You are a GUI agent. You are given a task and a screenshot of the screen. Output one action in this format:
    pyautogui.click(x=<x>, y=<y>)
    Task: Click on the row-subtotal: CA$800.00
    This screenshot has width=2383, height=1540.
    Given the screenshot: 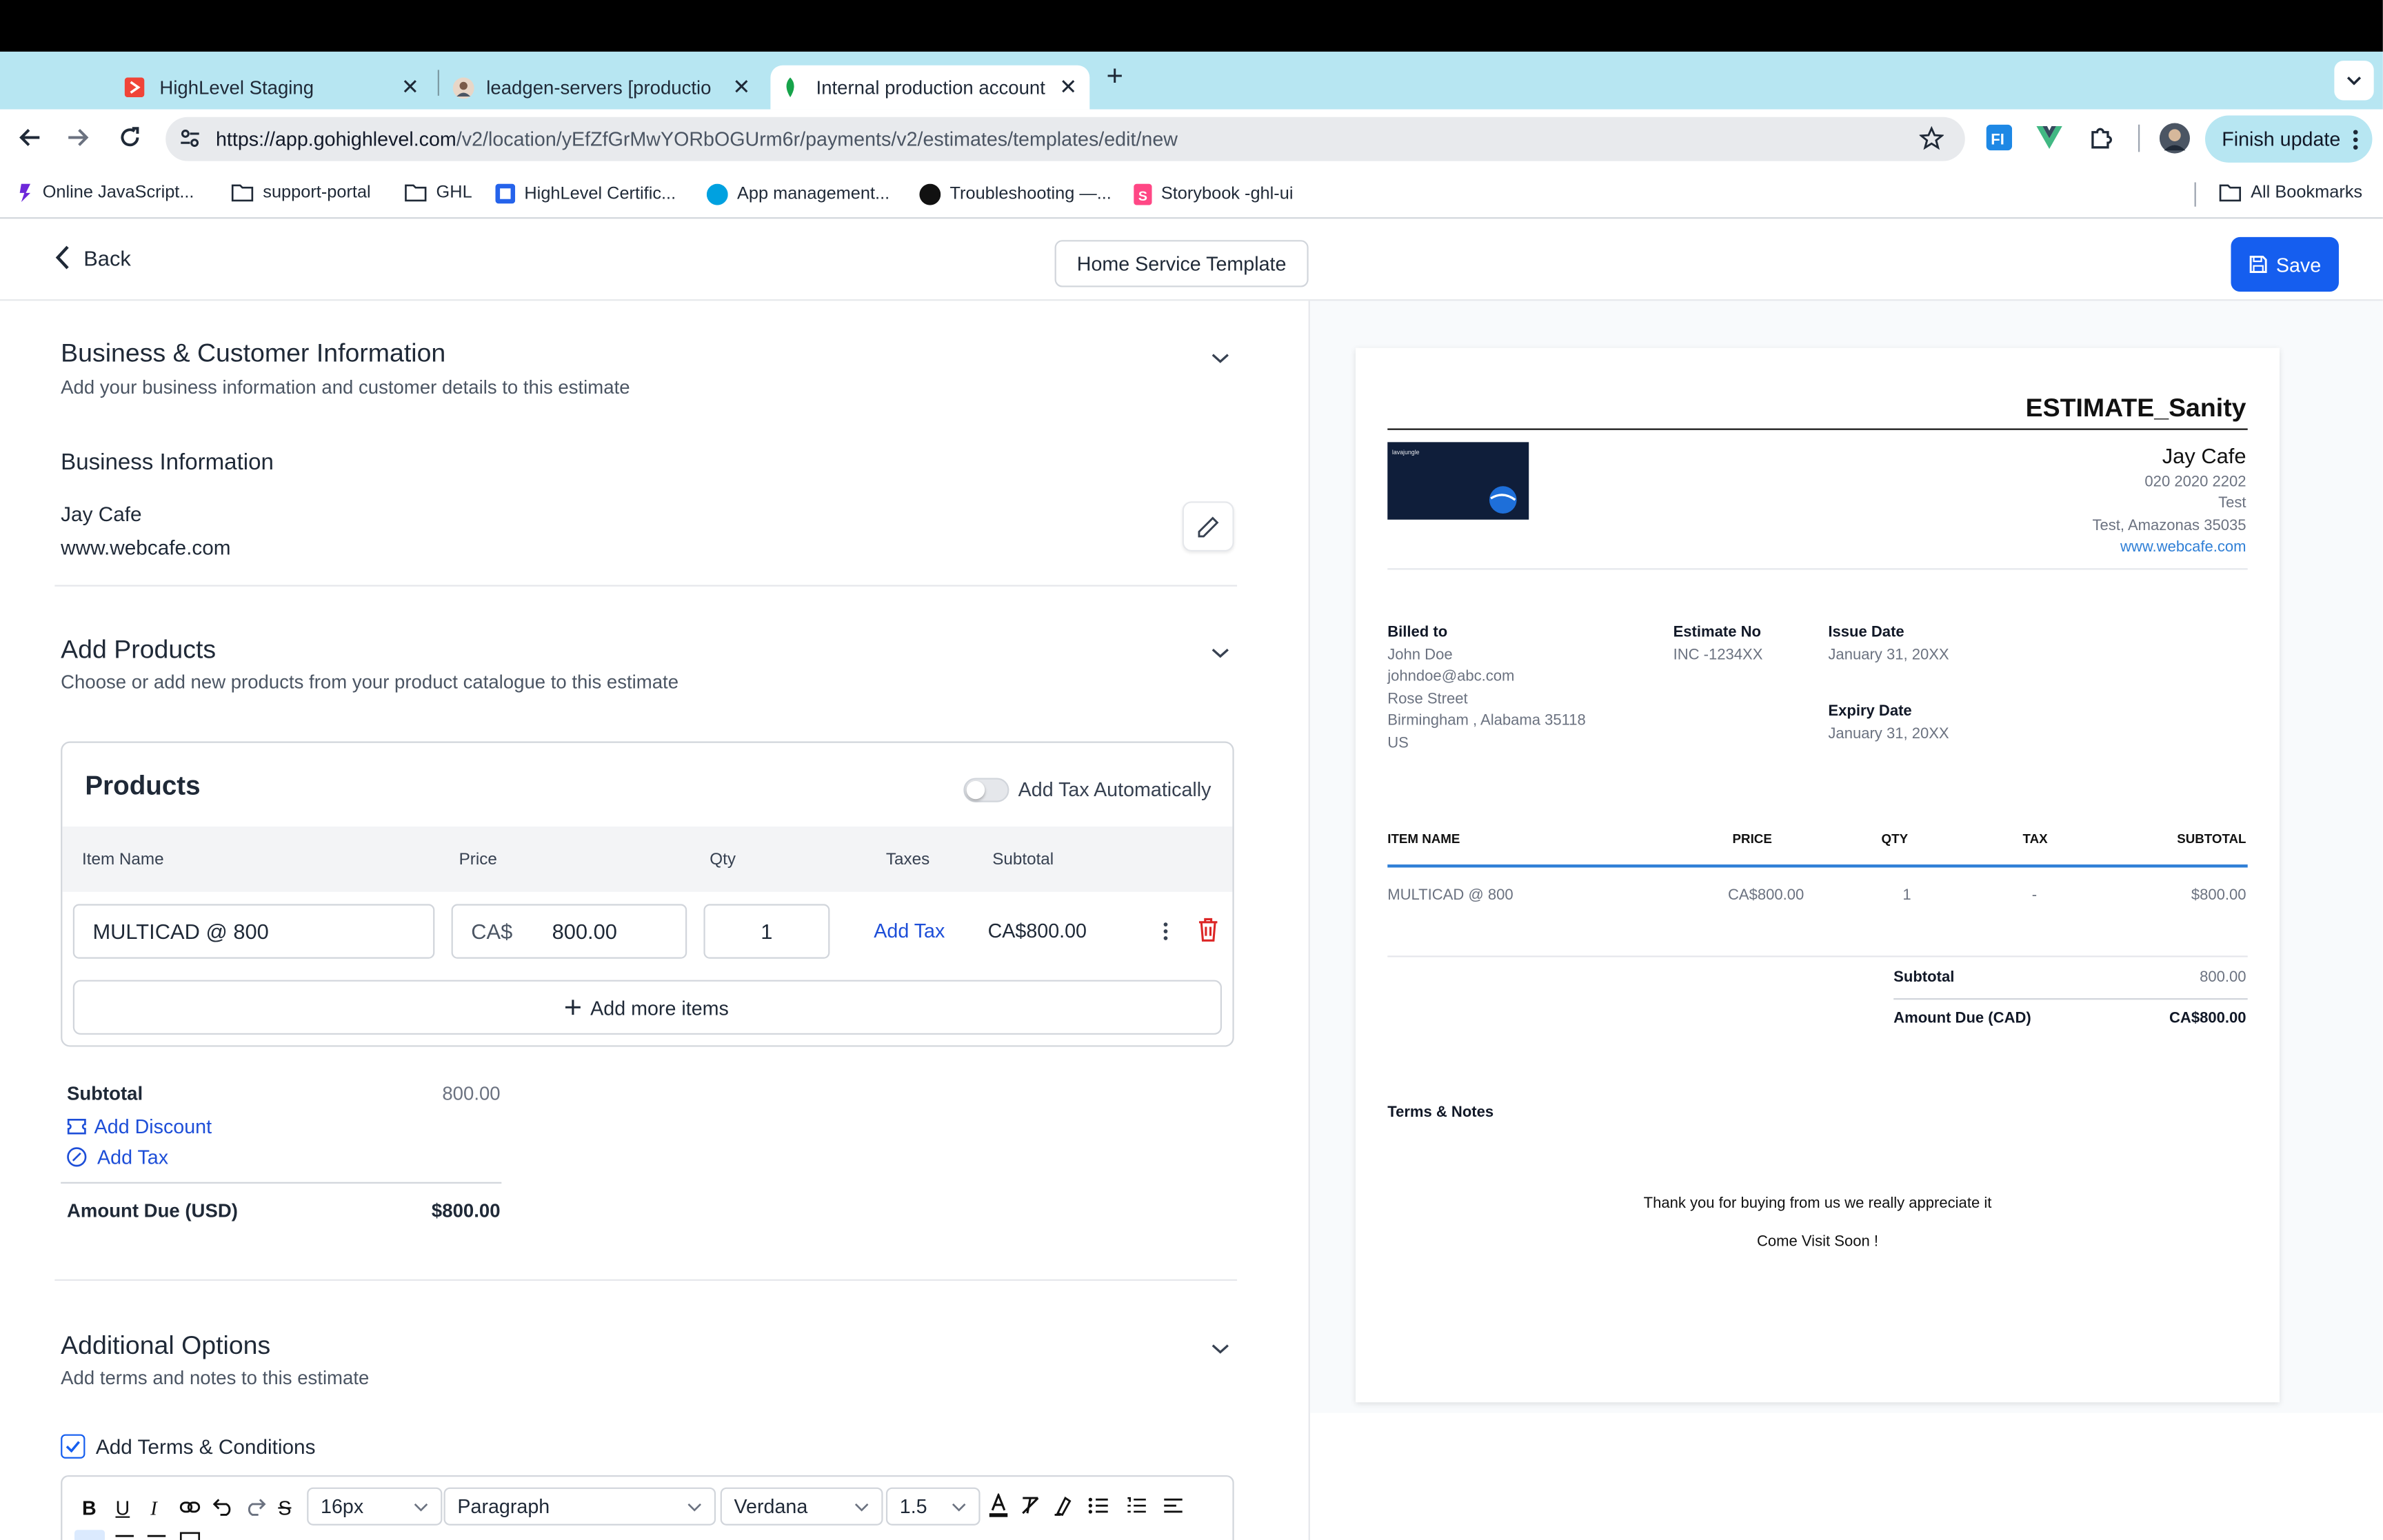 What is the action you would take?
    pyautogui.click(x=1037, y=931)
    